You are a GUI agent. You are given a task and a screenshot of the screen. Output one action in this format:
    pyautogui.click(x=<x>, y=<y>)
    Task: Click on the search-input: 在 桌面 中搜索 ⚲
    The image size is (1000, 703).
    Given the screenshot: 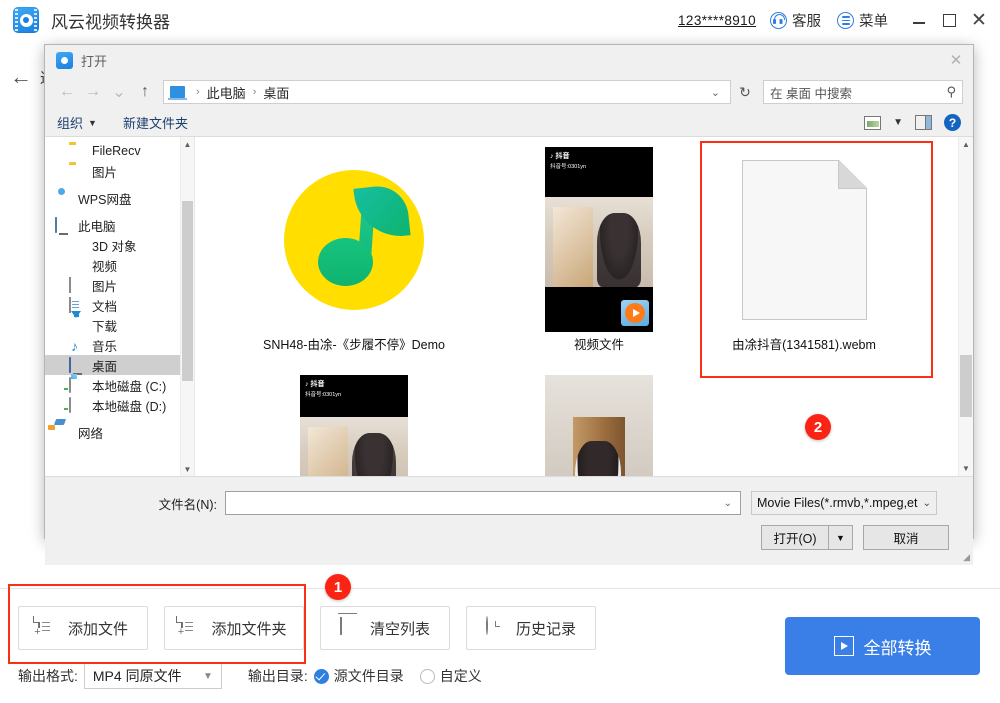 What is the action you would take?
    pyautogui.click(x=863, y=92)
    